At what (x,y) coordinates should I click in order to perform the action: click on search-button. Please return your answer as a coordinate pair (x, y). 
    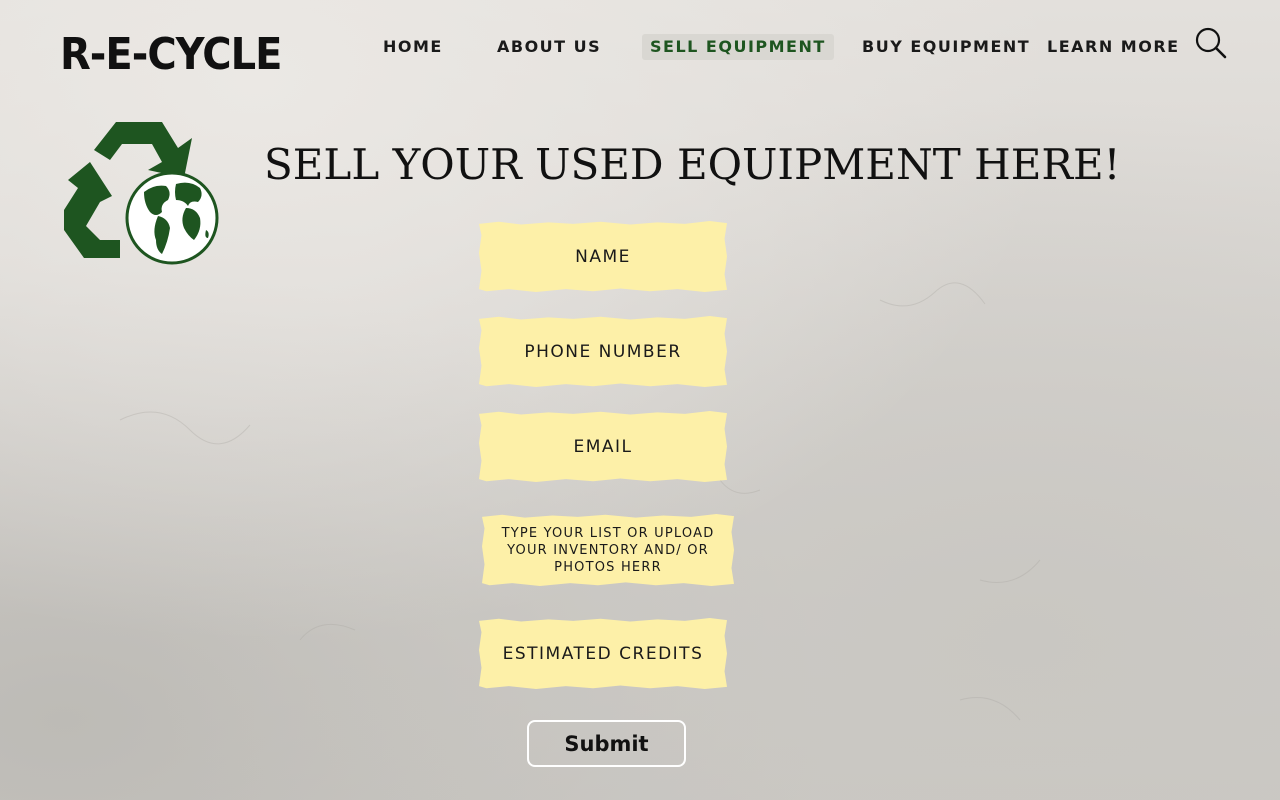
    Looking at the image, I should click on (1211, 43).